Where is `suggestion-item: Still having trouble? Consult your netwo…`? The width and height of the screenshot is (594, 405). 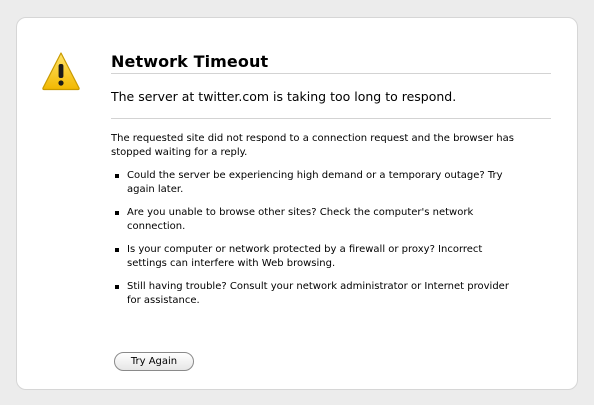
suggestion-item: Still having trouble? Consult your netwo… is located at coordinates (314, 294).